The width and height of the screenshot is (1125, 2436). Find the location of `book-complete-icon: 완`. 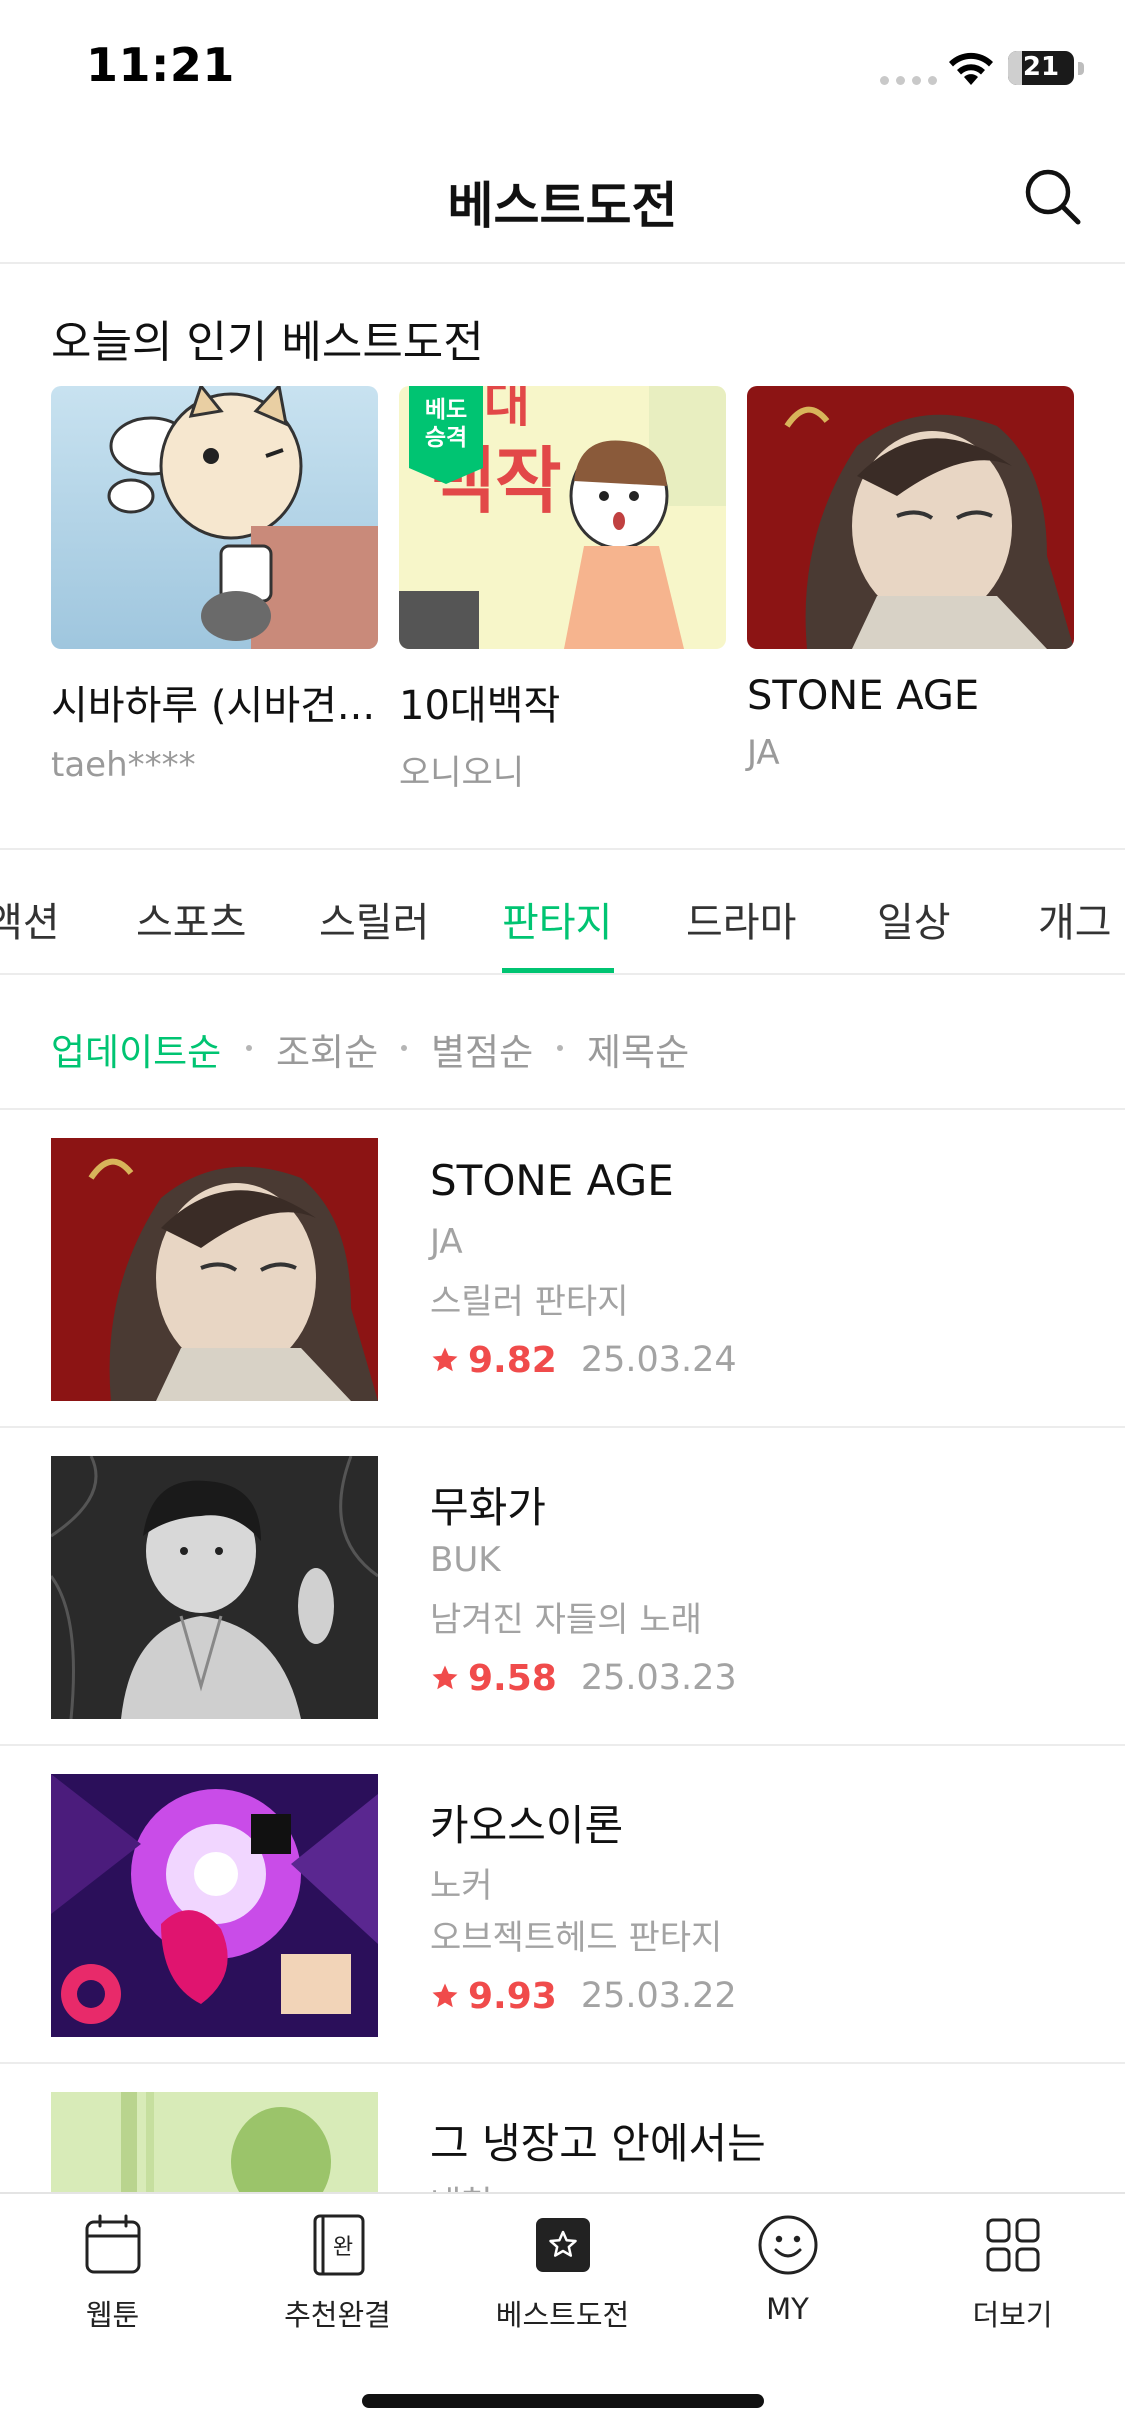

book-complete-icon: 완 is located at coordinates (338, 2245).